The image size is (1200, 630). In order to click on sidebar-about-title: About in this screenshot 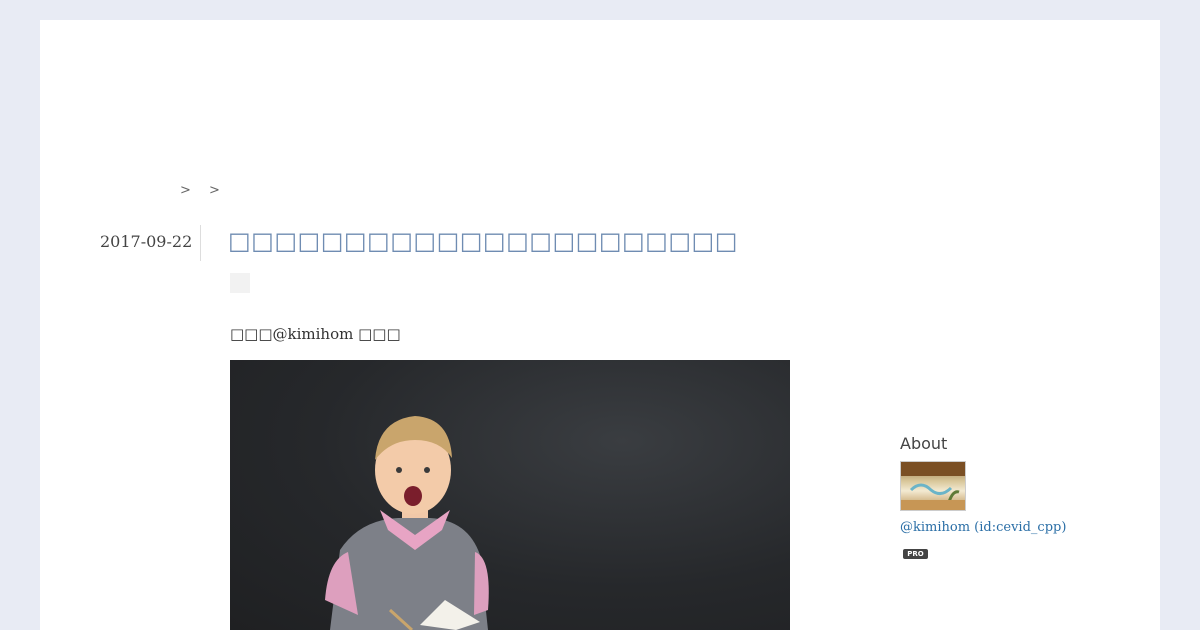, I will do `click(924, 443)`.